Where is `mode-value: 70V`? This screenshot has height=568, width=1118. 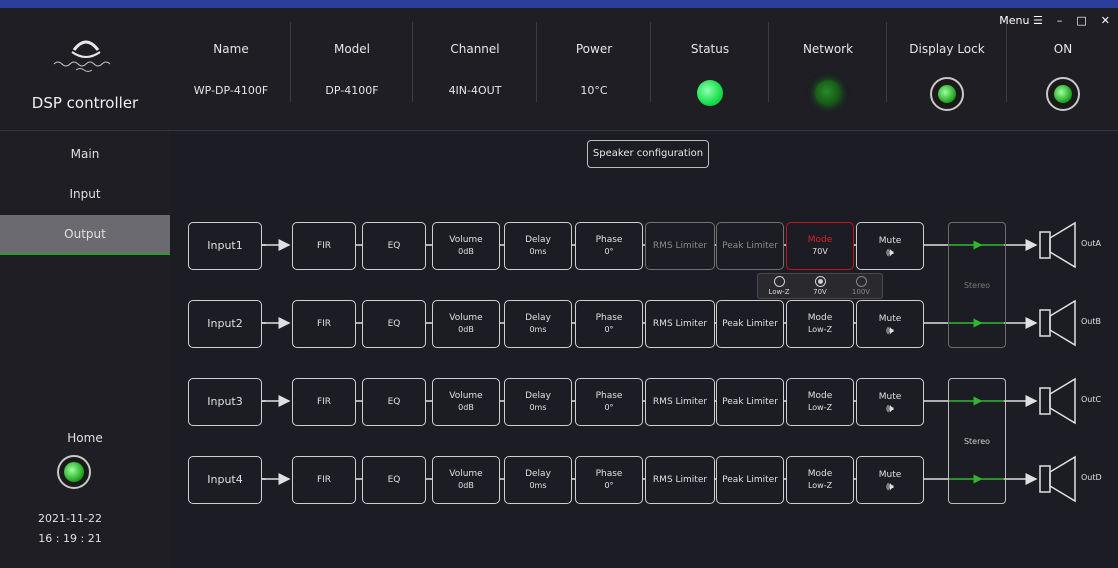
mode-value: 70V is located at coordinates (820, 251).